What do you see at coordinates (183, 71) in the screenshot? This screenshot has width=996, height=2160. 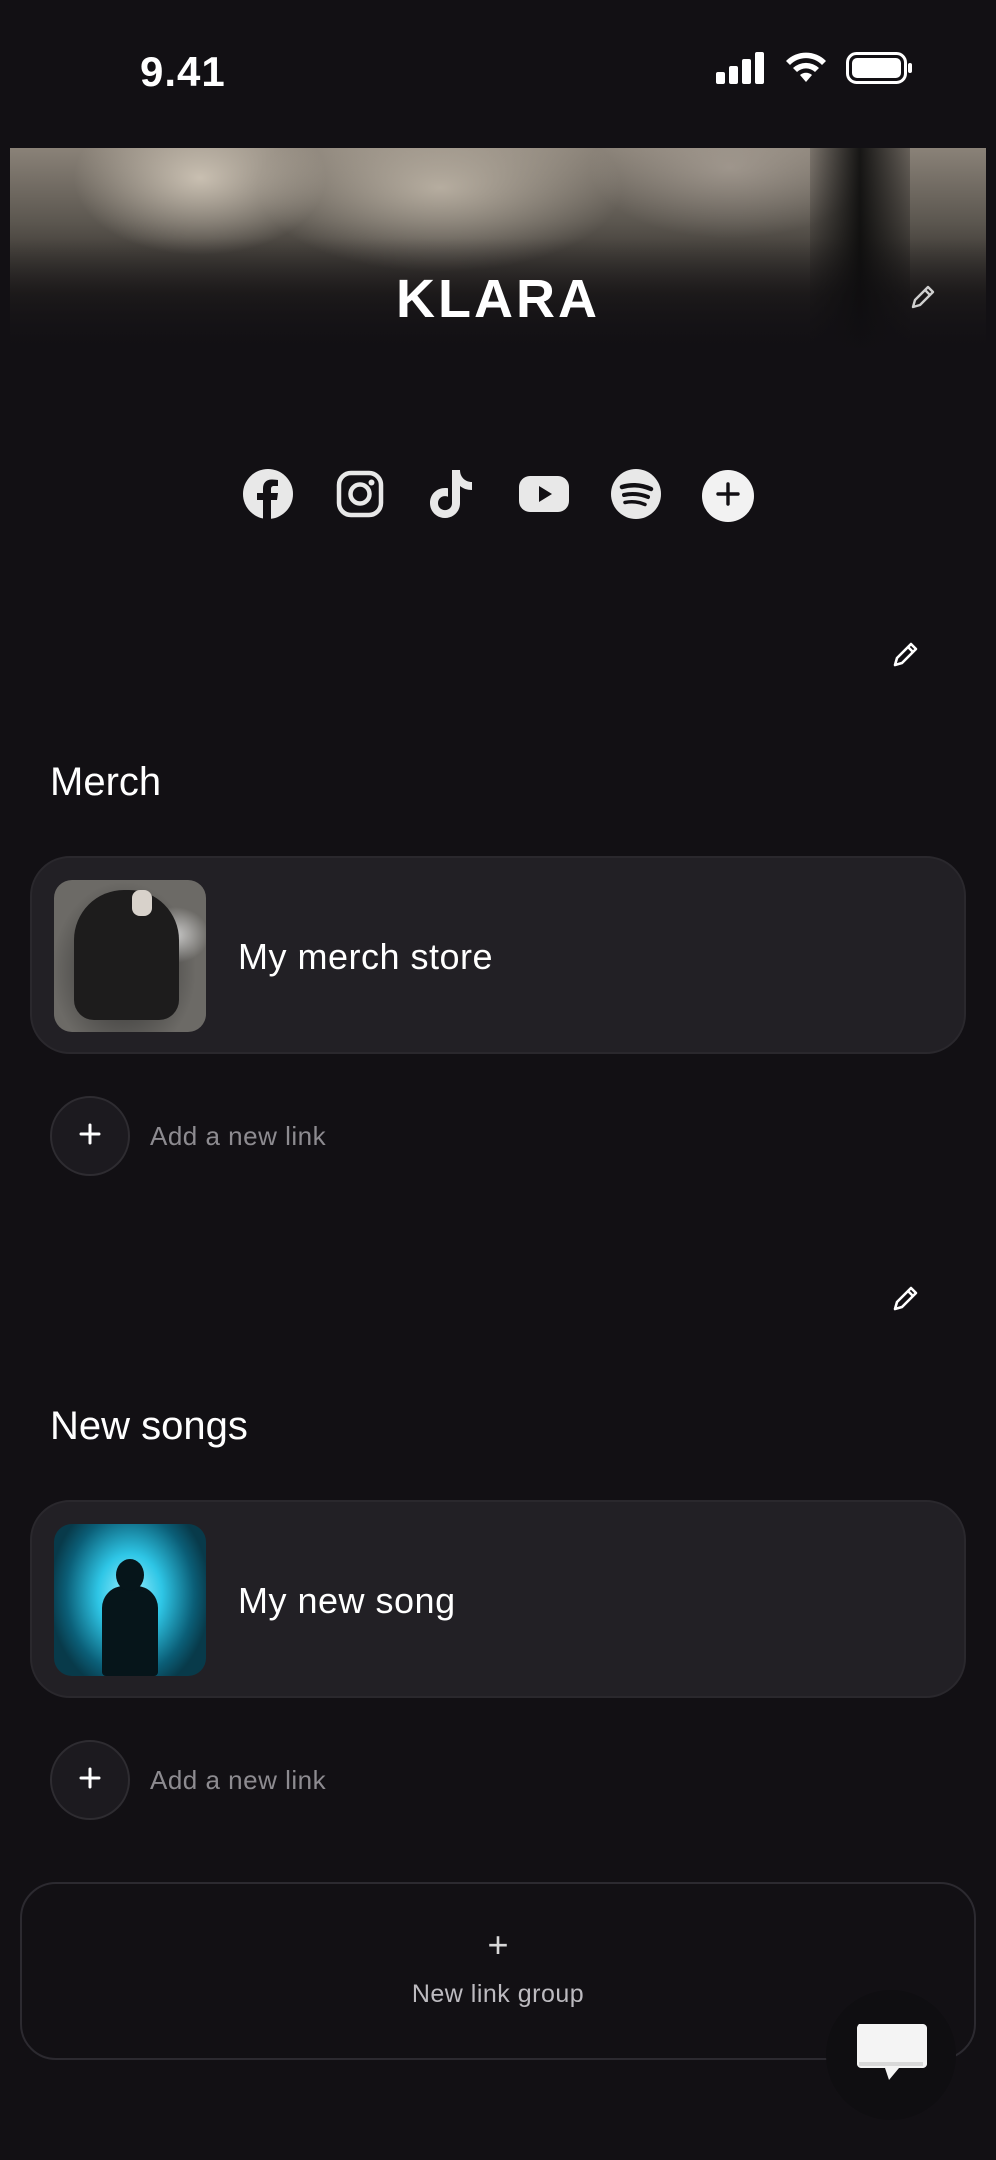 I see `status-time: 9.41` at bounding box center [183, 71].